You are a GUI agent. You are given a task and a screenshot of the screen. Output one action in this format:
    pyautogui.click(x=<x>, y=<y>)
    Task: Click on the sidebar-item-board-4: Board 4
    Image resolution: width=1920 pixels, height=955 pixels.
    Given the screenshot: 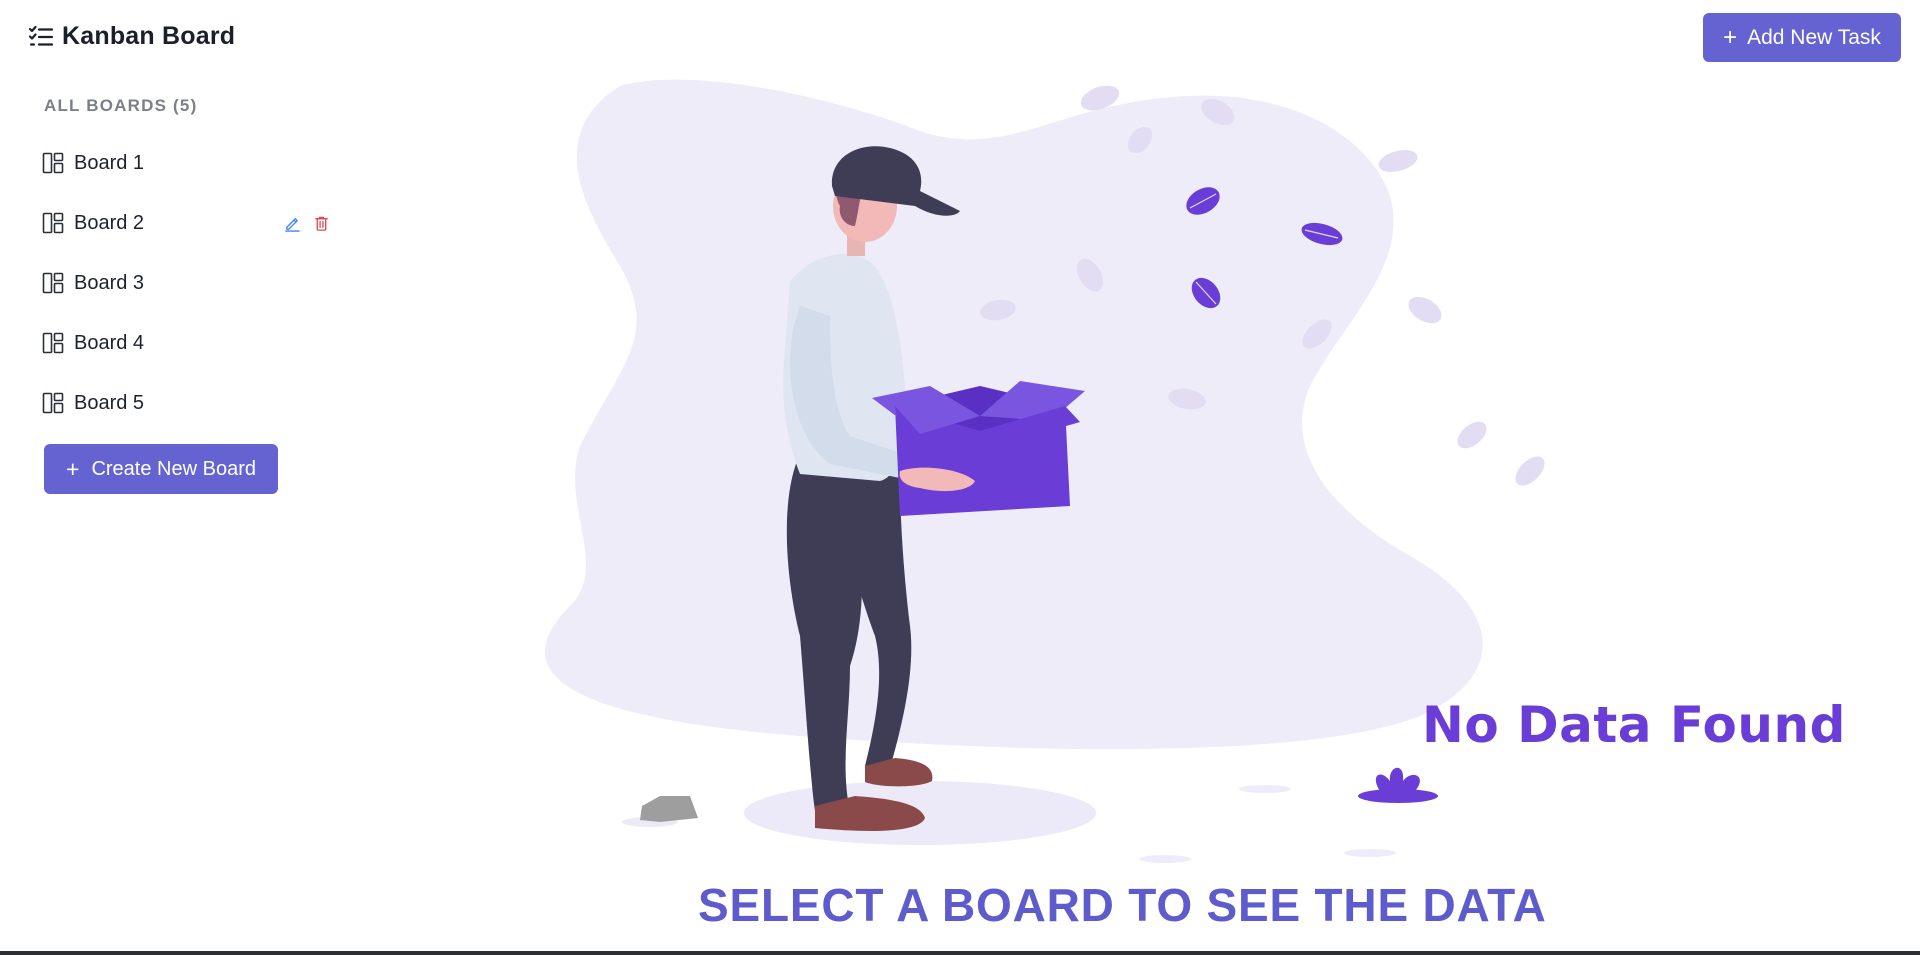 What is the action you would take?
    pyautogui.click(x=192, y=343)
    